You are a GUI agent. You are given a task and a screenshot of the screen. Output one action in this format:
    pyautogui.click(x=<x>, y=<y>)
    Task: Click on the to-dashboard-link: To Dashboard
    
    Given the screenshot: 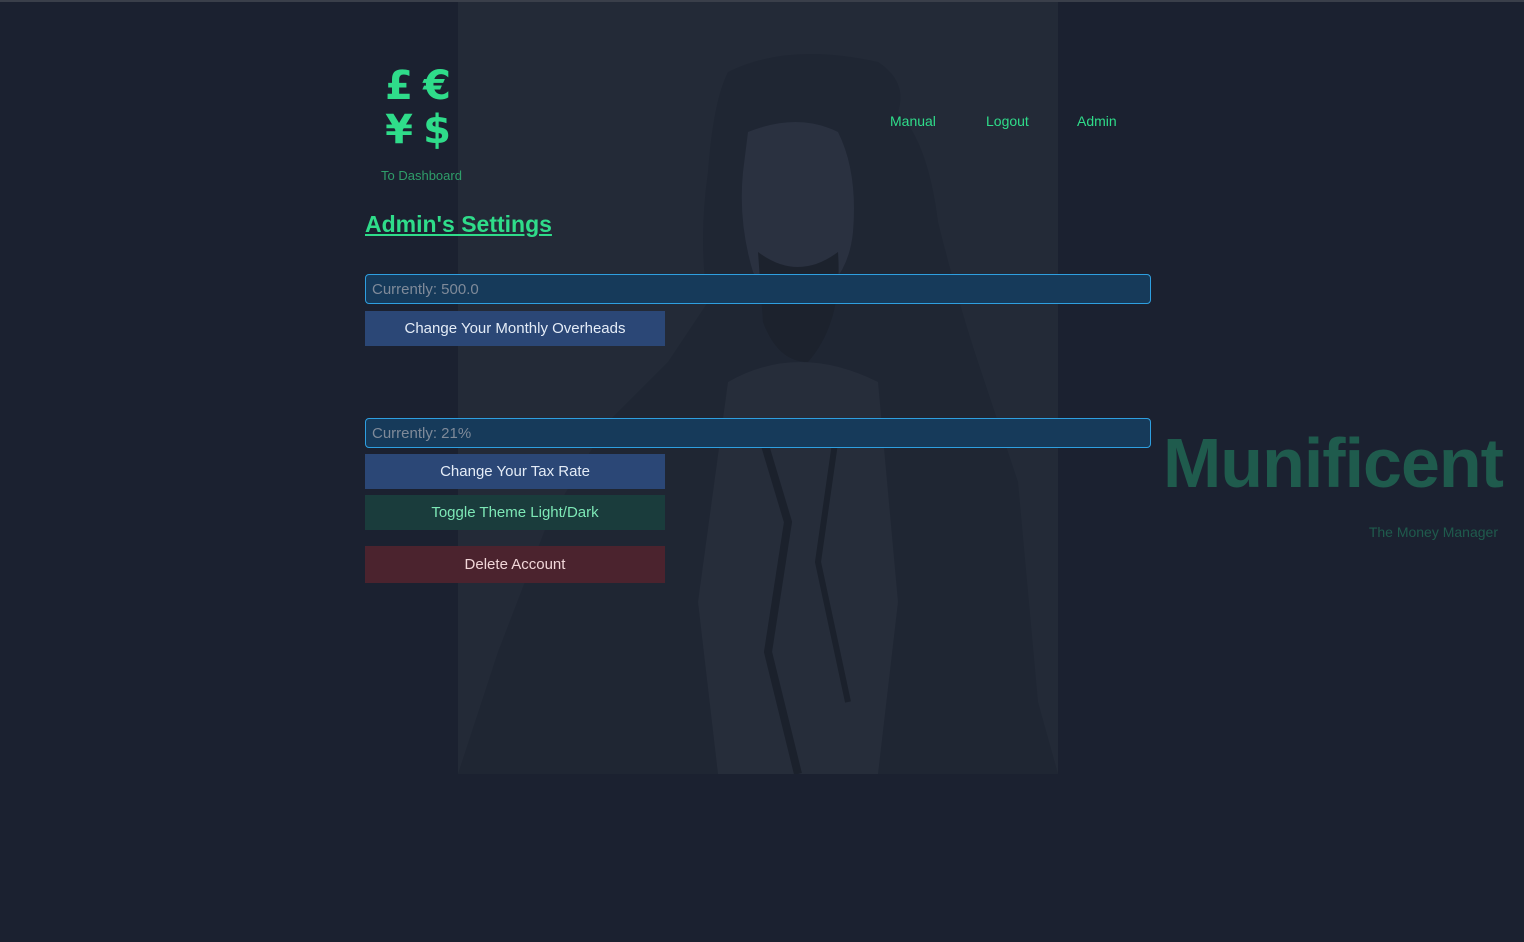 What is the action you would take?
    pyautogui.click(x=421, y=175)
    